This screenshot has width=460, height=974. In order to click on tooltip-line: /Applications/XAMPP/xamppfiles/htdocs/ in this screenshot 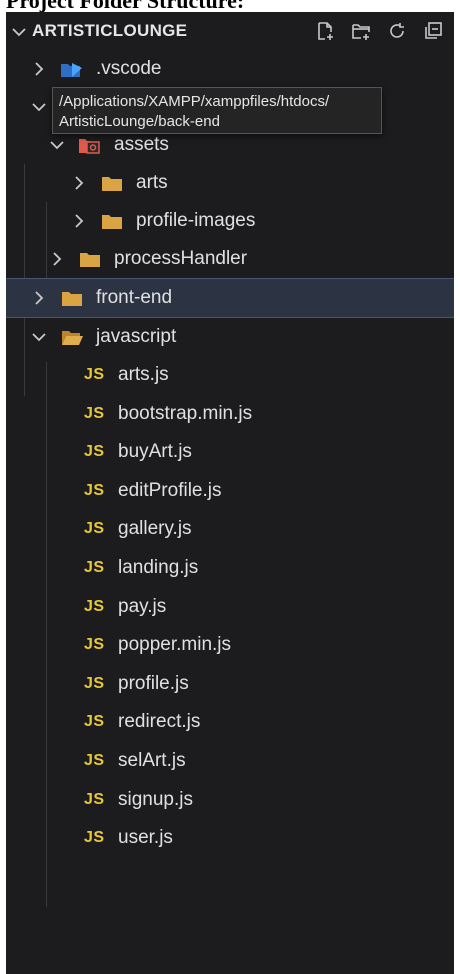, I will do `click(194, 101)`.